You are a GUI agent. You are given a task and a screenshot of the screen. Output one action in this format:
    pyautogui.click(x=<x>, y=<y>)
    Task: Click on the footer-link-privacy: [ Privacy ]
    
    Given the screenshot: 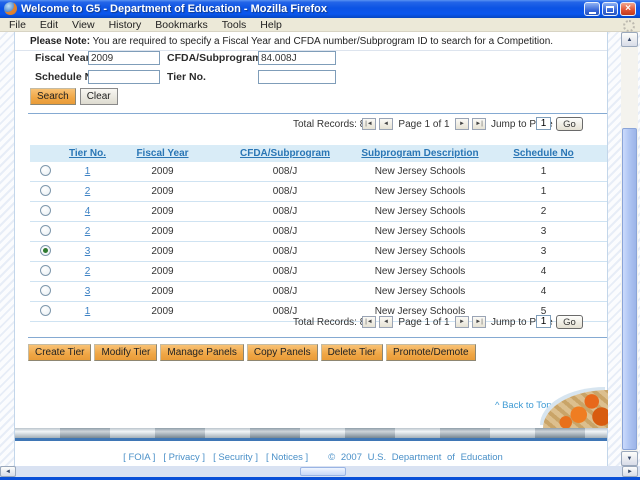 What is the action you would take?
    pyautogui.click(x=184, y=457)
    